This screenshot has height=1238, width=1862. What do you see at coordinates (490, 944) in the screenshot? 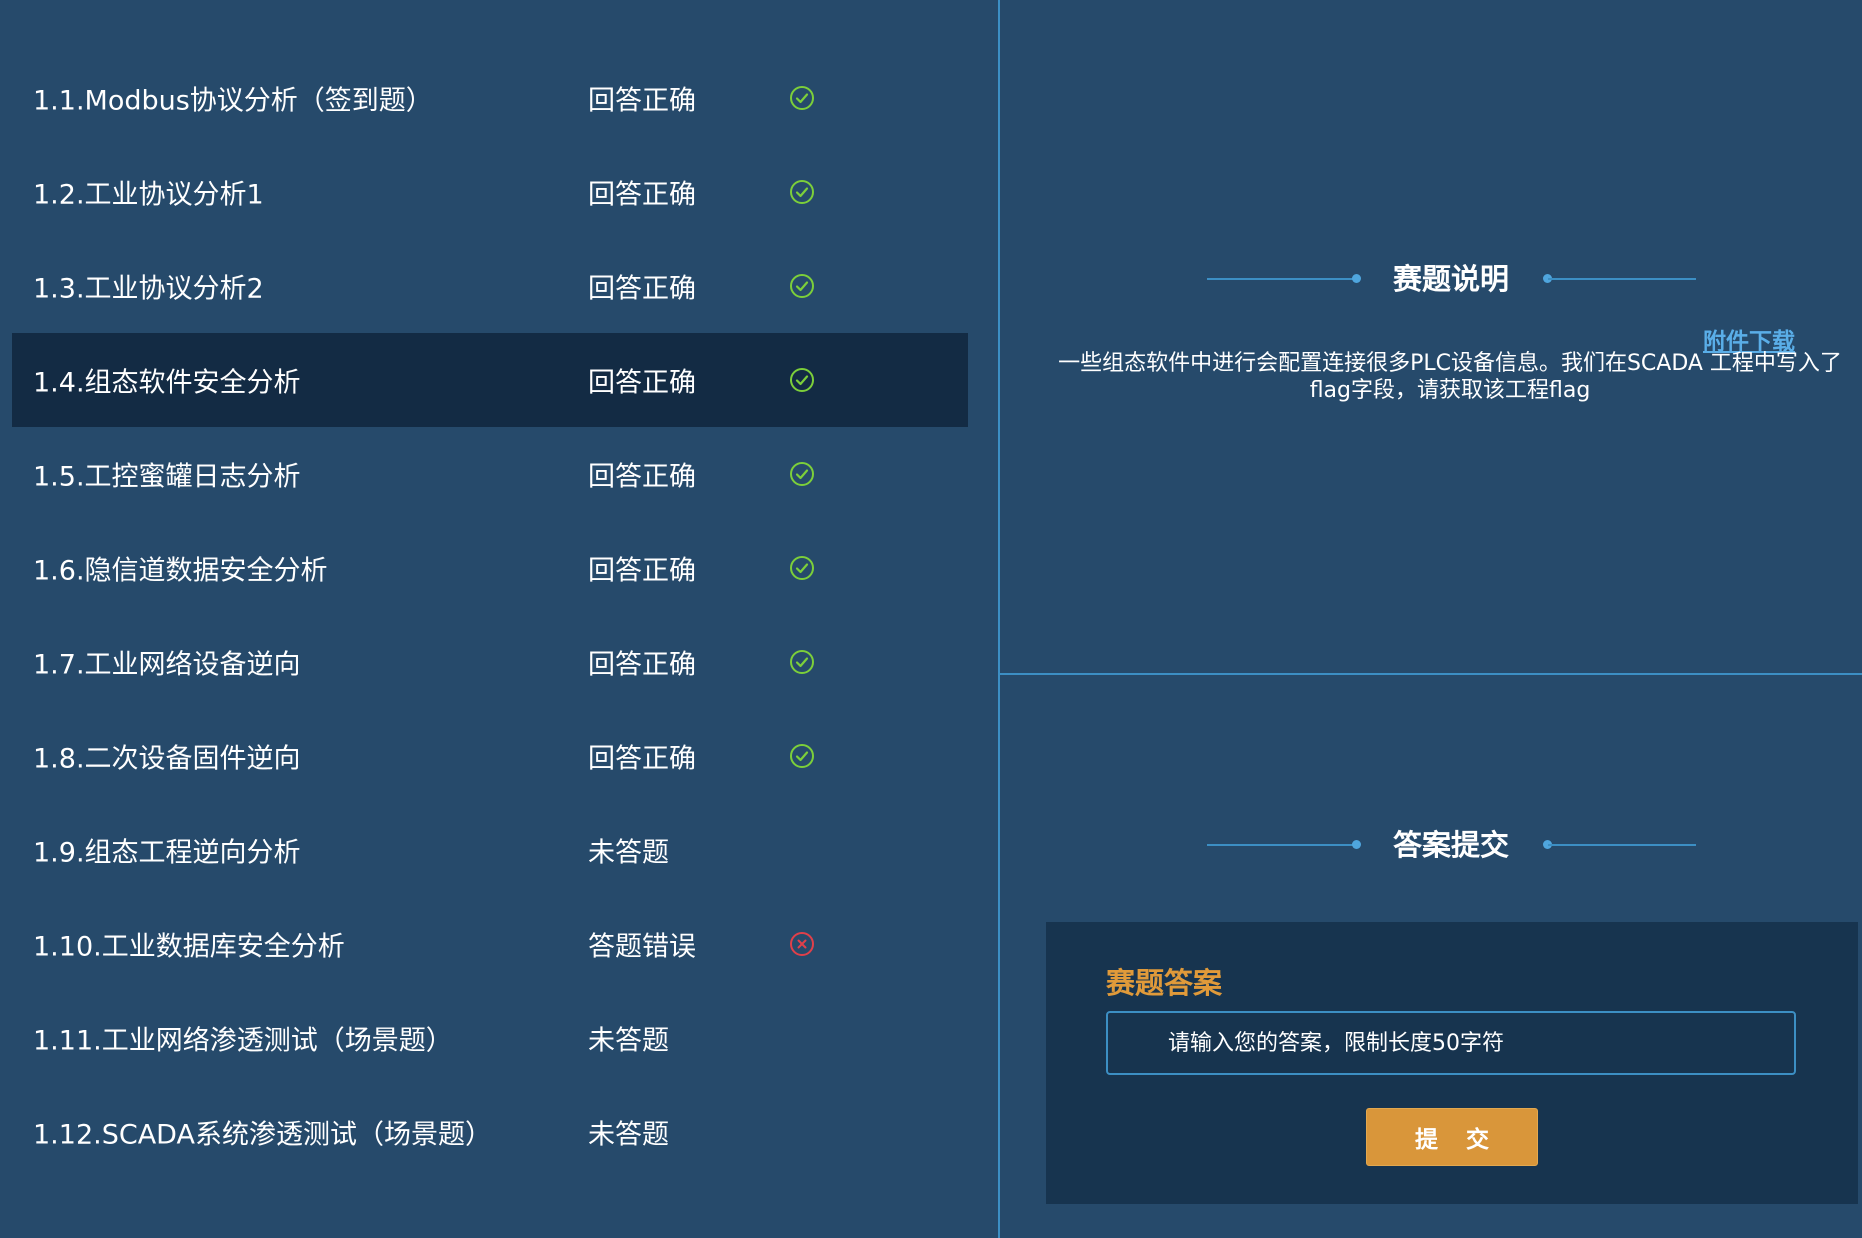
I see `question-row: 1.10.工业数据库安全分析 答题错误` at bounding box center [490, 944].